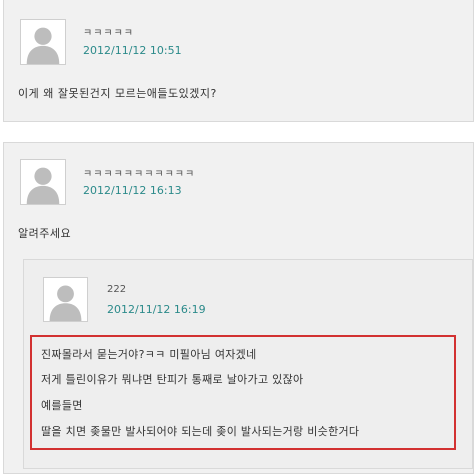 The height and width of the screenshot is (474, 476). I want to click on comment-author-name: ㅋㅋㅋㅋㅋㅋㅋㅋㅋㅋㅋ, so click(139, 172).